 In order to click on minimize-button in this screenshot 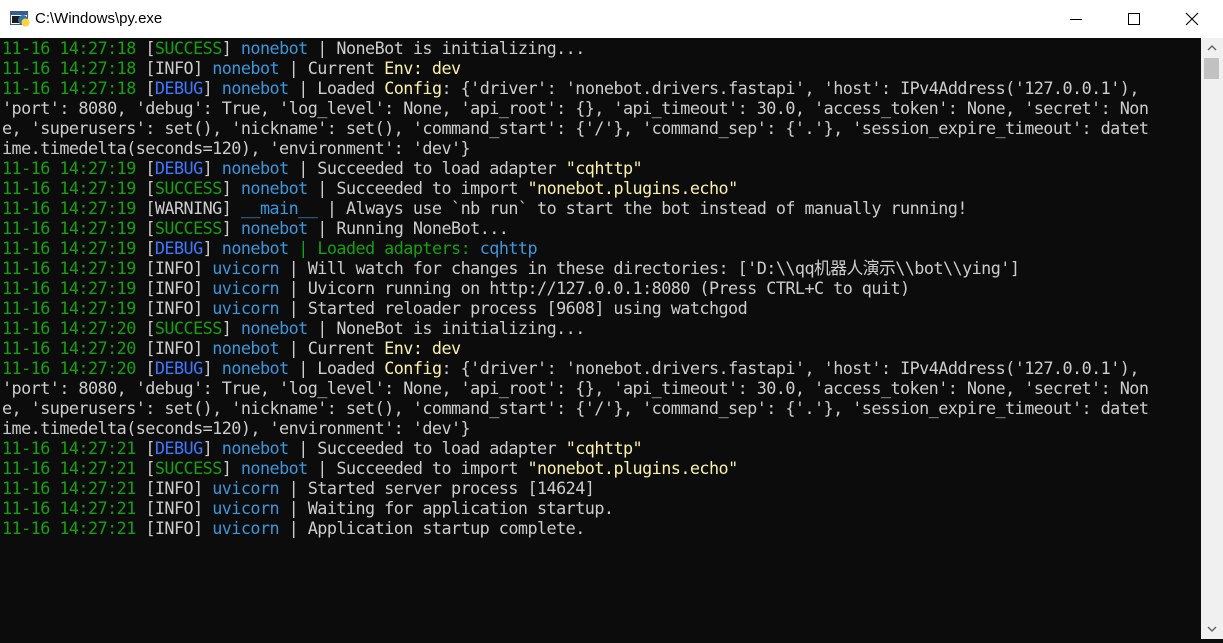, I will do `click(1076, 19)`.